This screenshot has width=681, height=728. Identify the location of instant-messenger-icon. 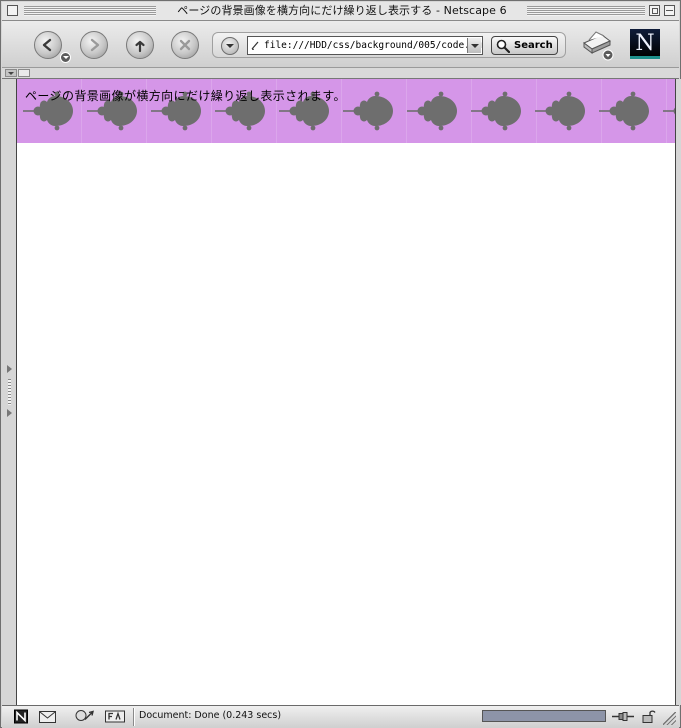
(85, 716).